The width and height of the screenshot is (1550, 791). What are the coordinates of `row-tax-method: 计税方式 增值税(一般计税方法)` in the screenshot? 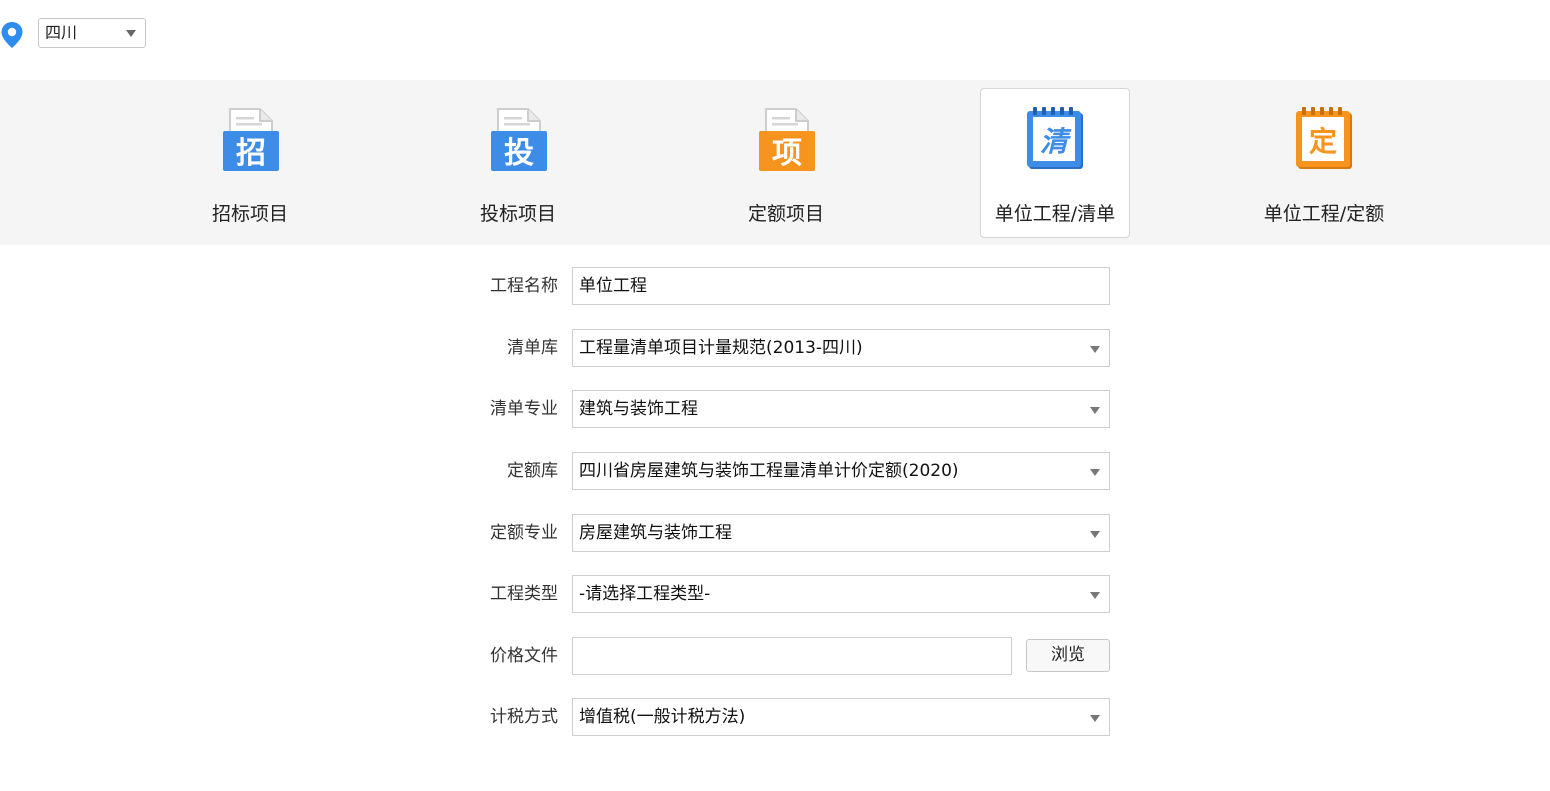 It's located at (790, 717).